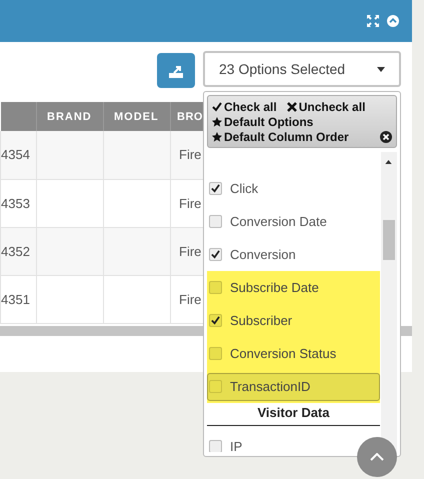  What do you see at coordinates (373, 21) in the screenshot?
I see `expand-icon` at bounding box center [373, 21].